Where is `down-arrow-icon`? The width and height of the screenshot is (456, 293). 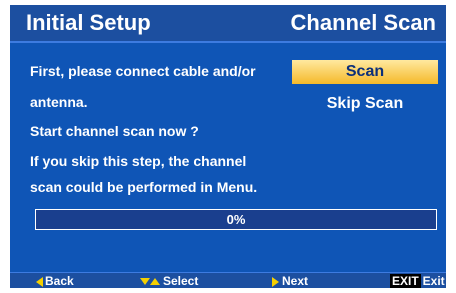 down-arrow-icon is located at coordinates (145, 282).